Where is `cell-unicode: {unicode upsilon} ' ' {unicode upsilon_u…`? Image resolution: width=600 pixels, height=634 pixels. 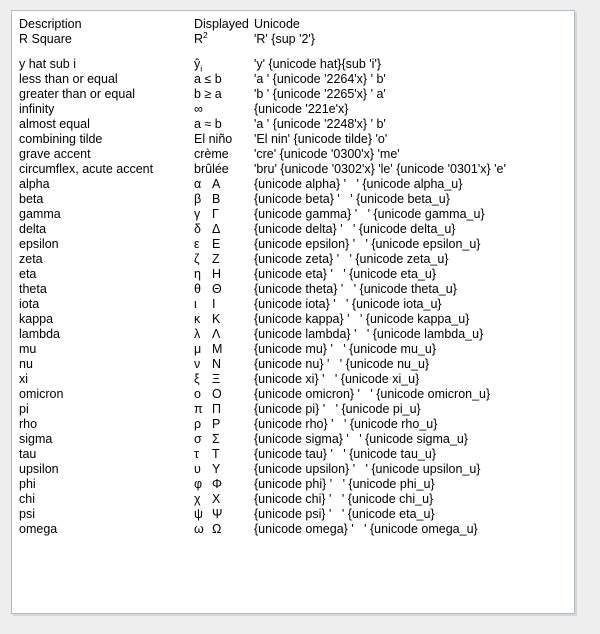
cell-unicode: {unicode upsilon} ' ' {unicode upsilon_u… is located at coordinates (367, 469).